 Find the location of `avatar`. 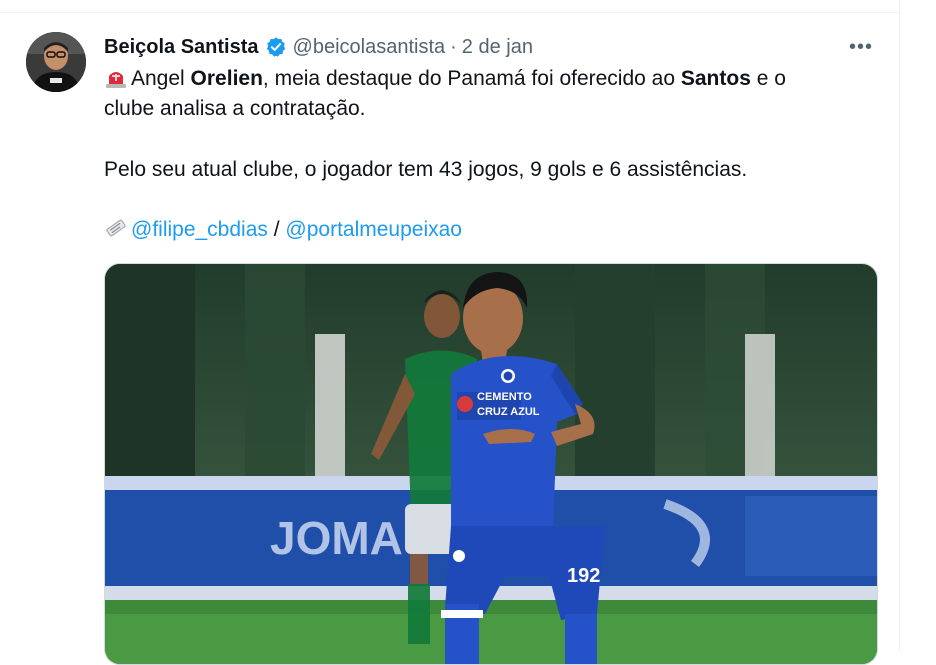

avatar is located at coordinates (56, 62).